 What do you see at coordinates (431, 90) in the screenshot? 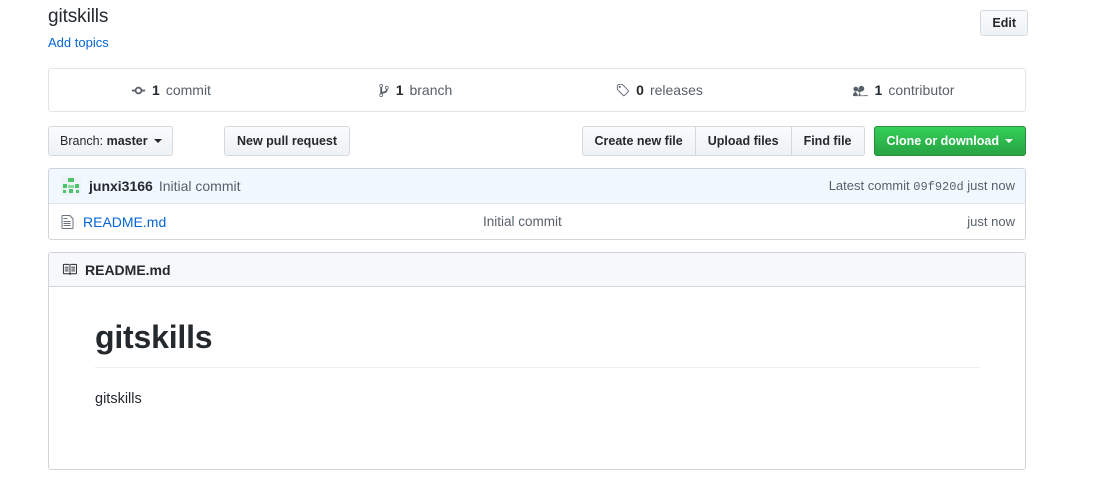
I see `stat-branches-label: branch` at bounding box center [431, 90].